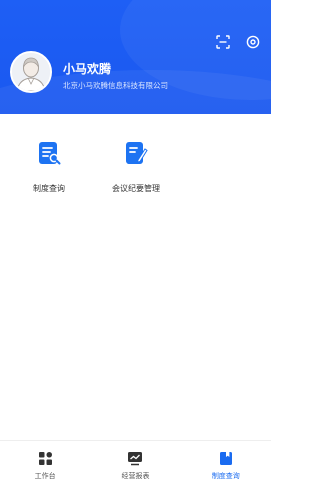 The image size is (320, 482). I want to click on app-label: 会议纪要管理, so click(136, 188).